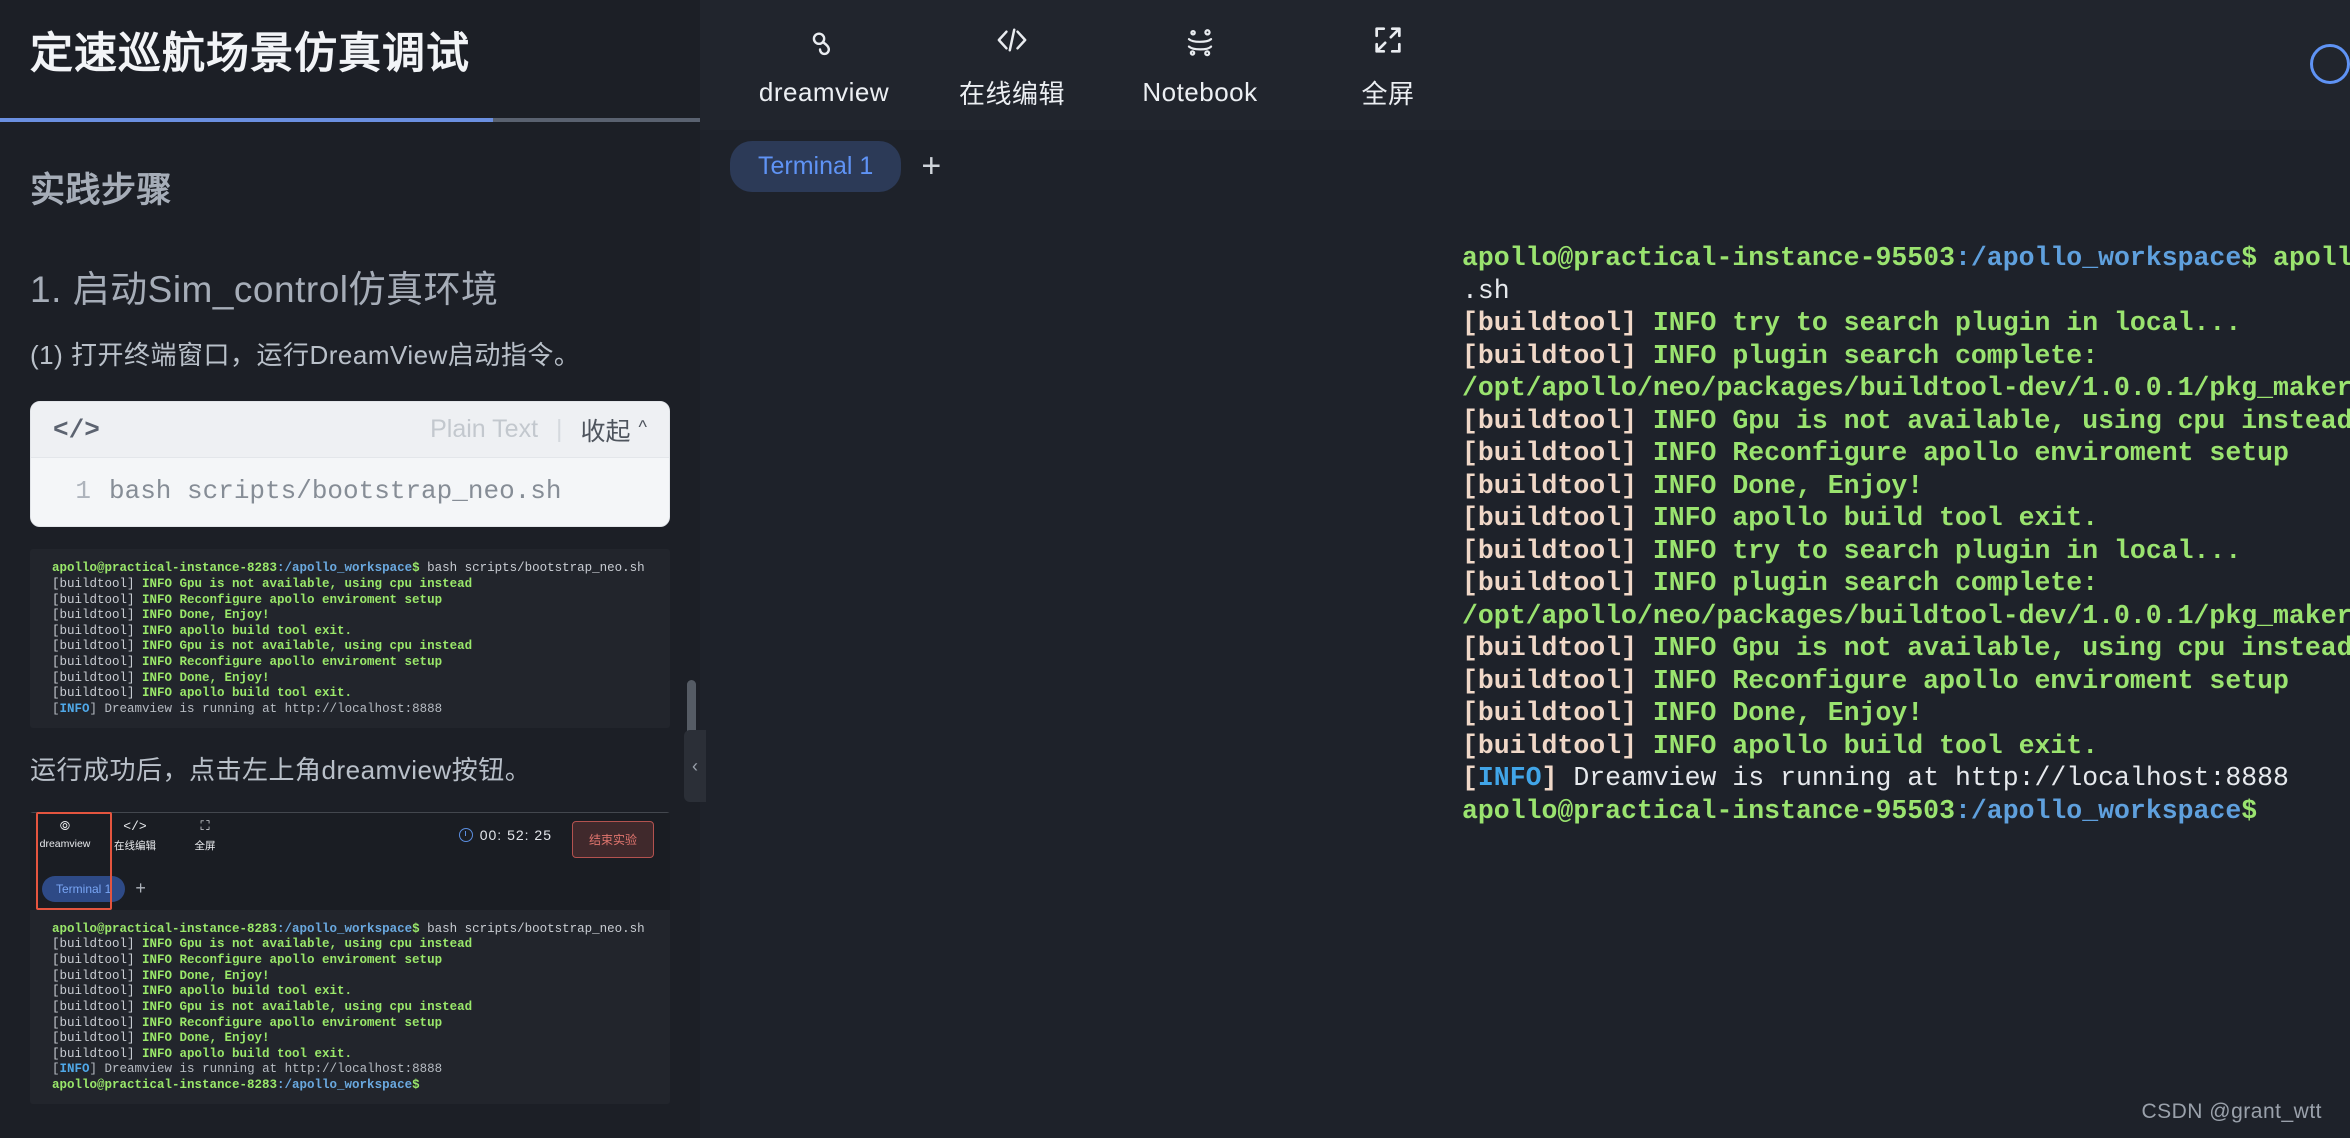 The height and width of the screenshot is (1138, 2350). I want to click on toolbar-item-label: dreamview, so click(824, 91).